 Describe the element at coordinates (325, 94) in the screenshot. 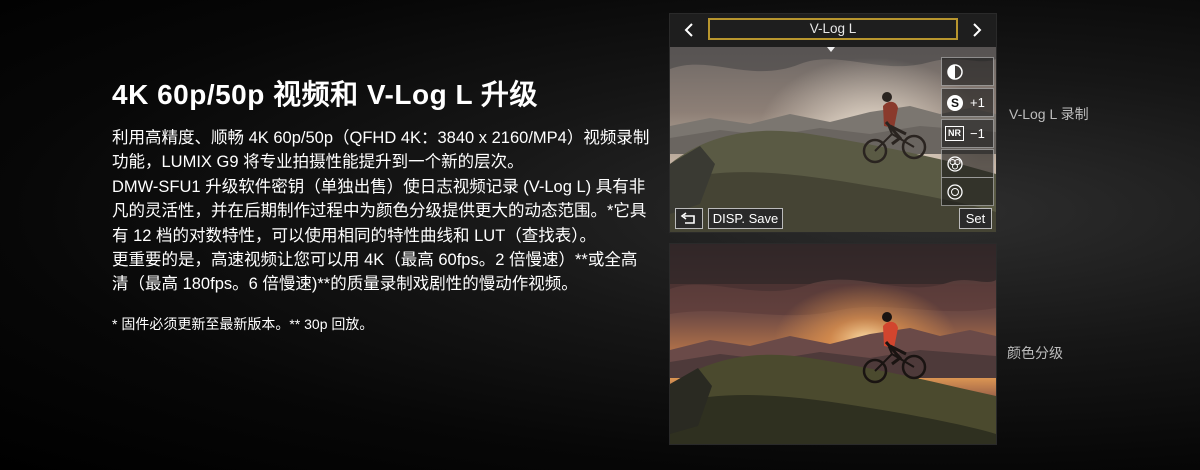

I see `page-title: 4K 60p/50p 视频和 V-Log L 升级` at that location.